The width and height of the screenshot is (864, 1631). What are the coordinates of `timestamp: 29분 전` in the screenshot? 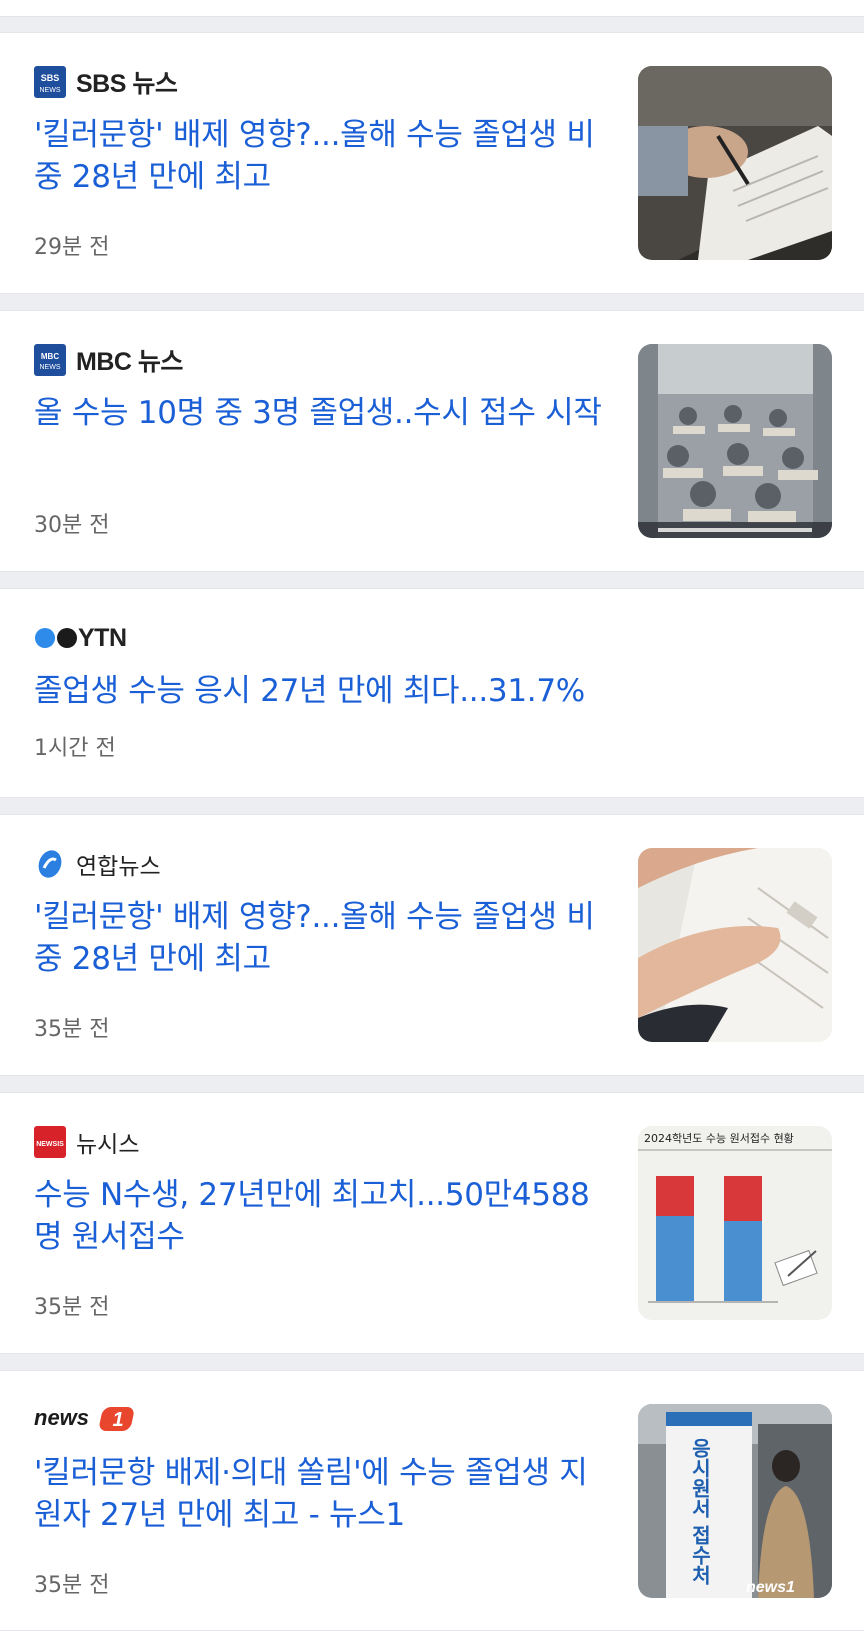 It's located at (72, 247).